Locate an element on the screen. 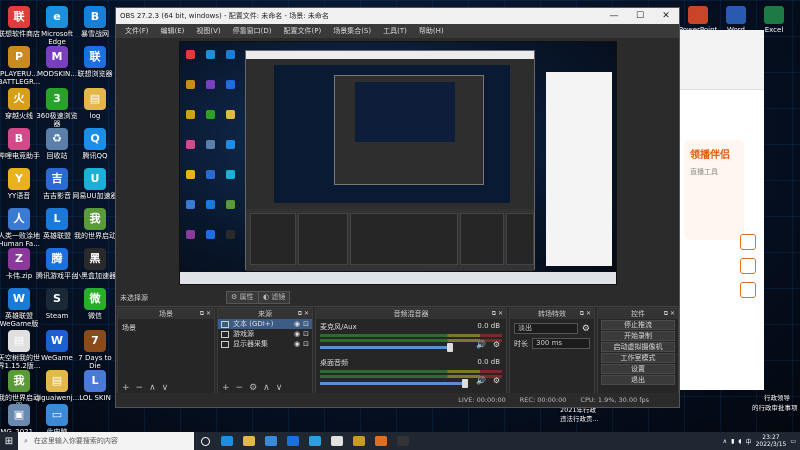 This screenshot has width=800, height=450. taskbar-app-edge-icon is located at coordinates (227, 441).